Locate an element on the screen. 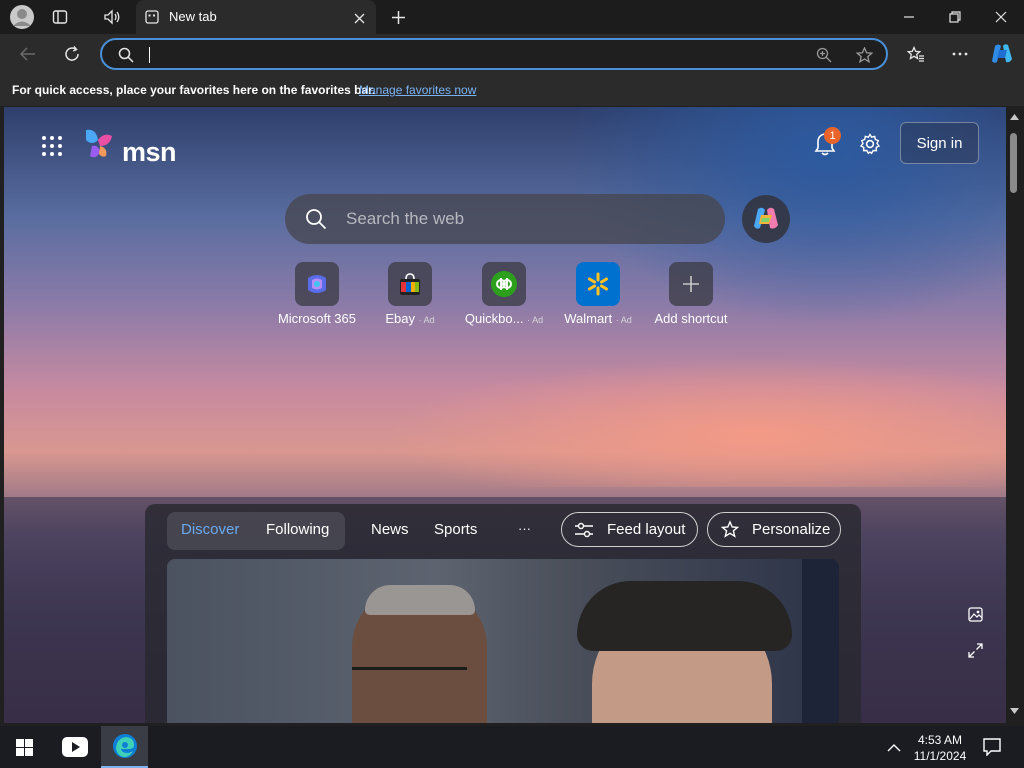 Image resolution: width=1024 pixels, height=768 pixels. settings-gear-icon is located at coordinates (870, 144).